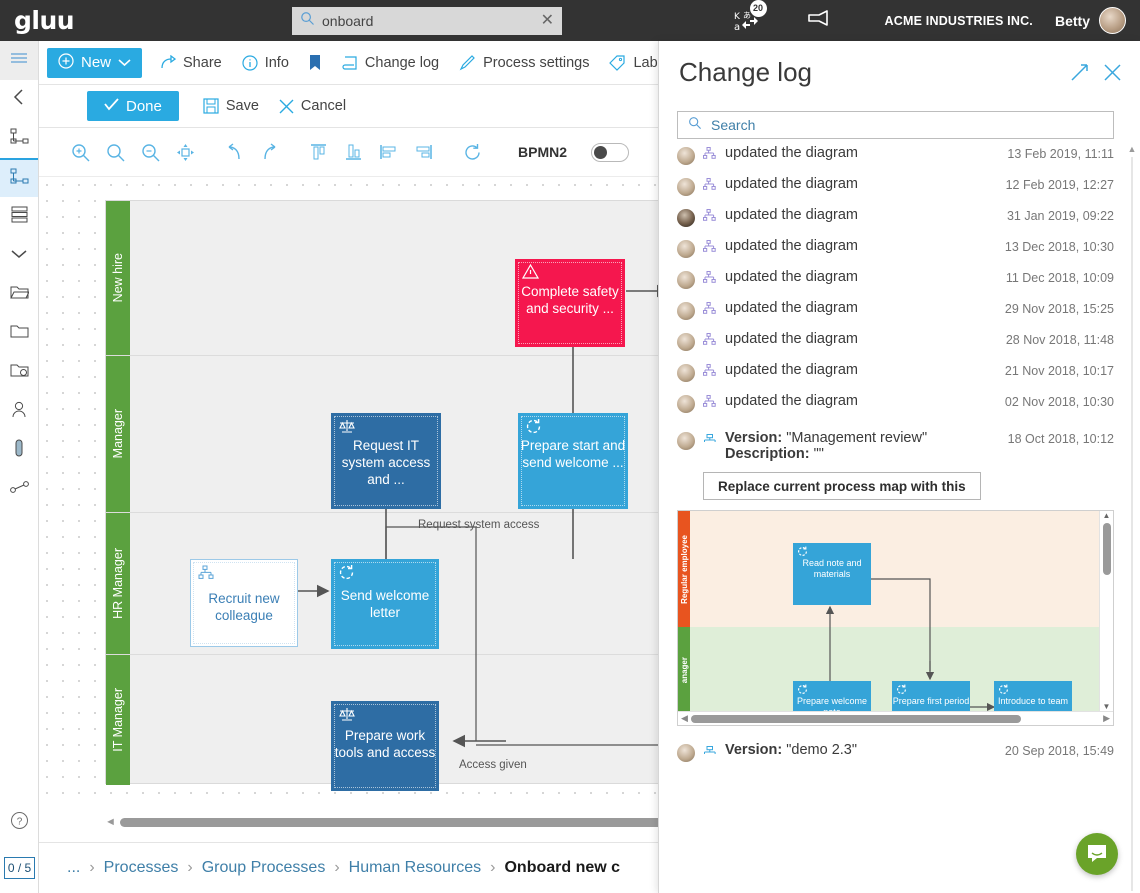 The height and width of the screenshot is (893, 1140). Describe the element at coordinates (141, 868) in the screenshot. I see `breadcrumb-item-processes: Processes` at that location.